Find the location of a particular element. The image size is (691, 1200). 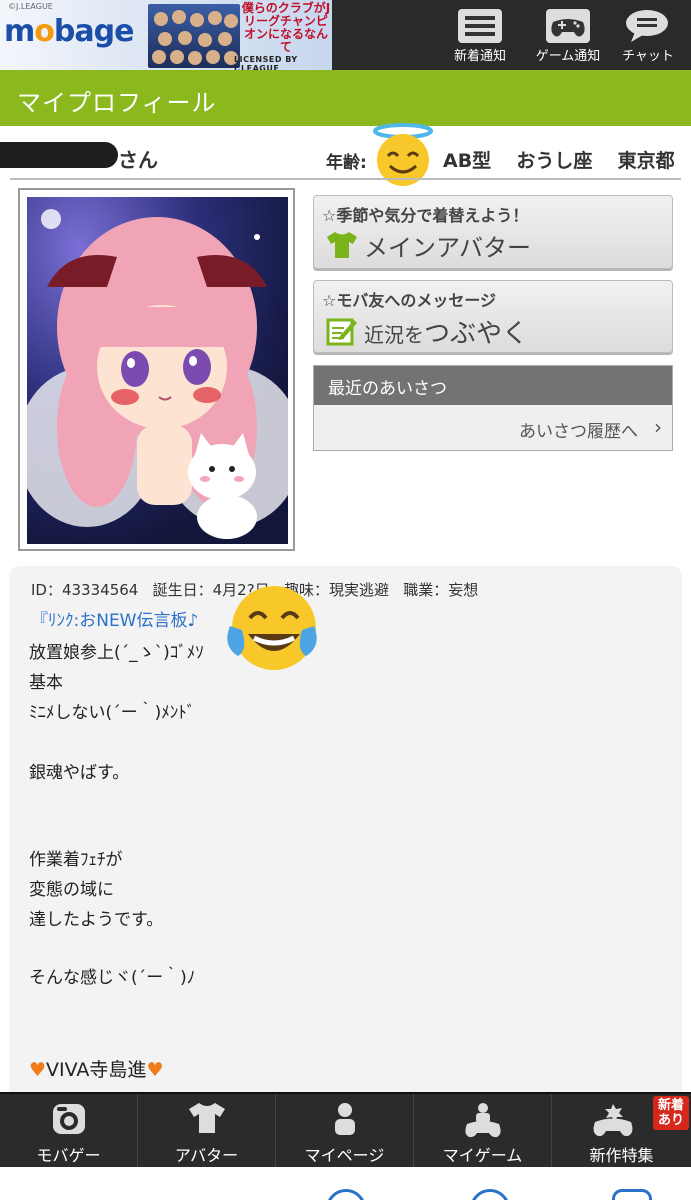

bio-line: 達したようです。 is located at coordinates (96, 920).